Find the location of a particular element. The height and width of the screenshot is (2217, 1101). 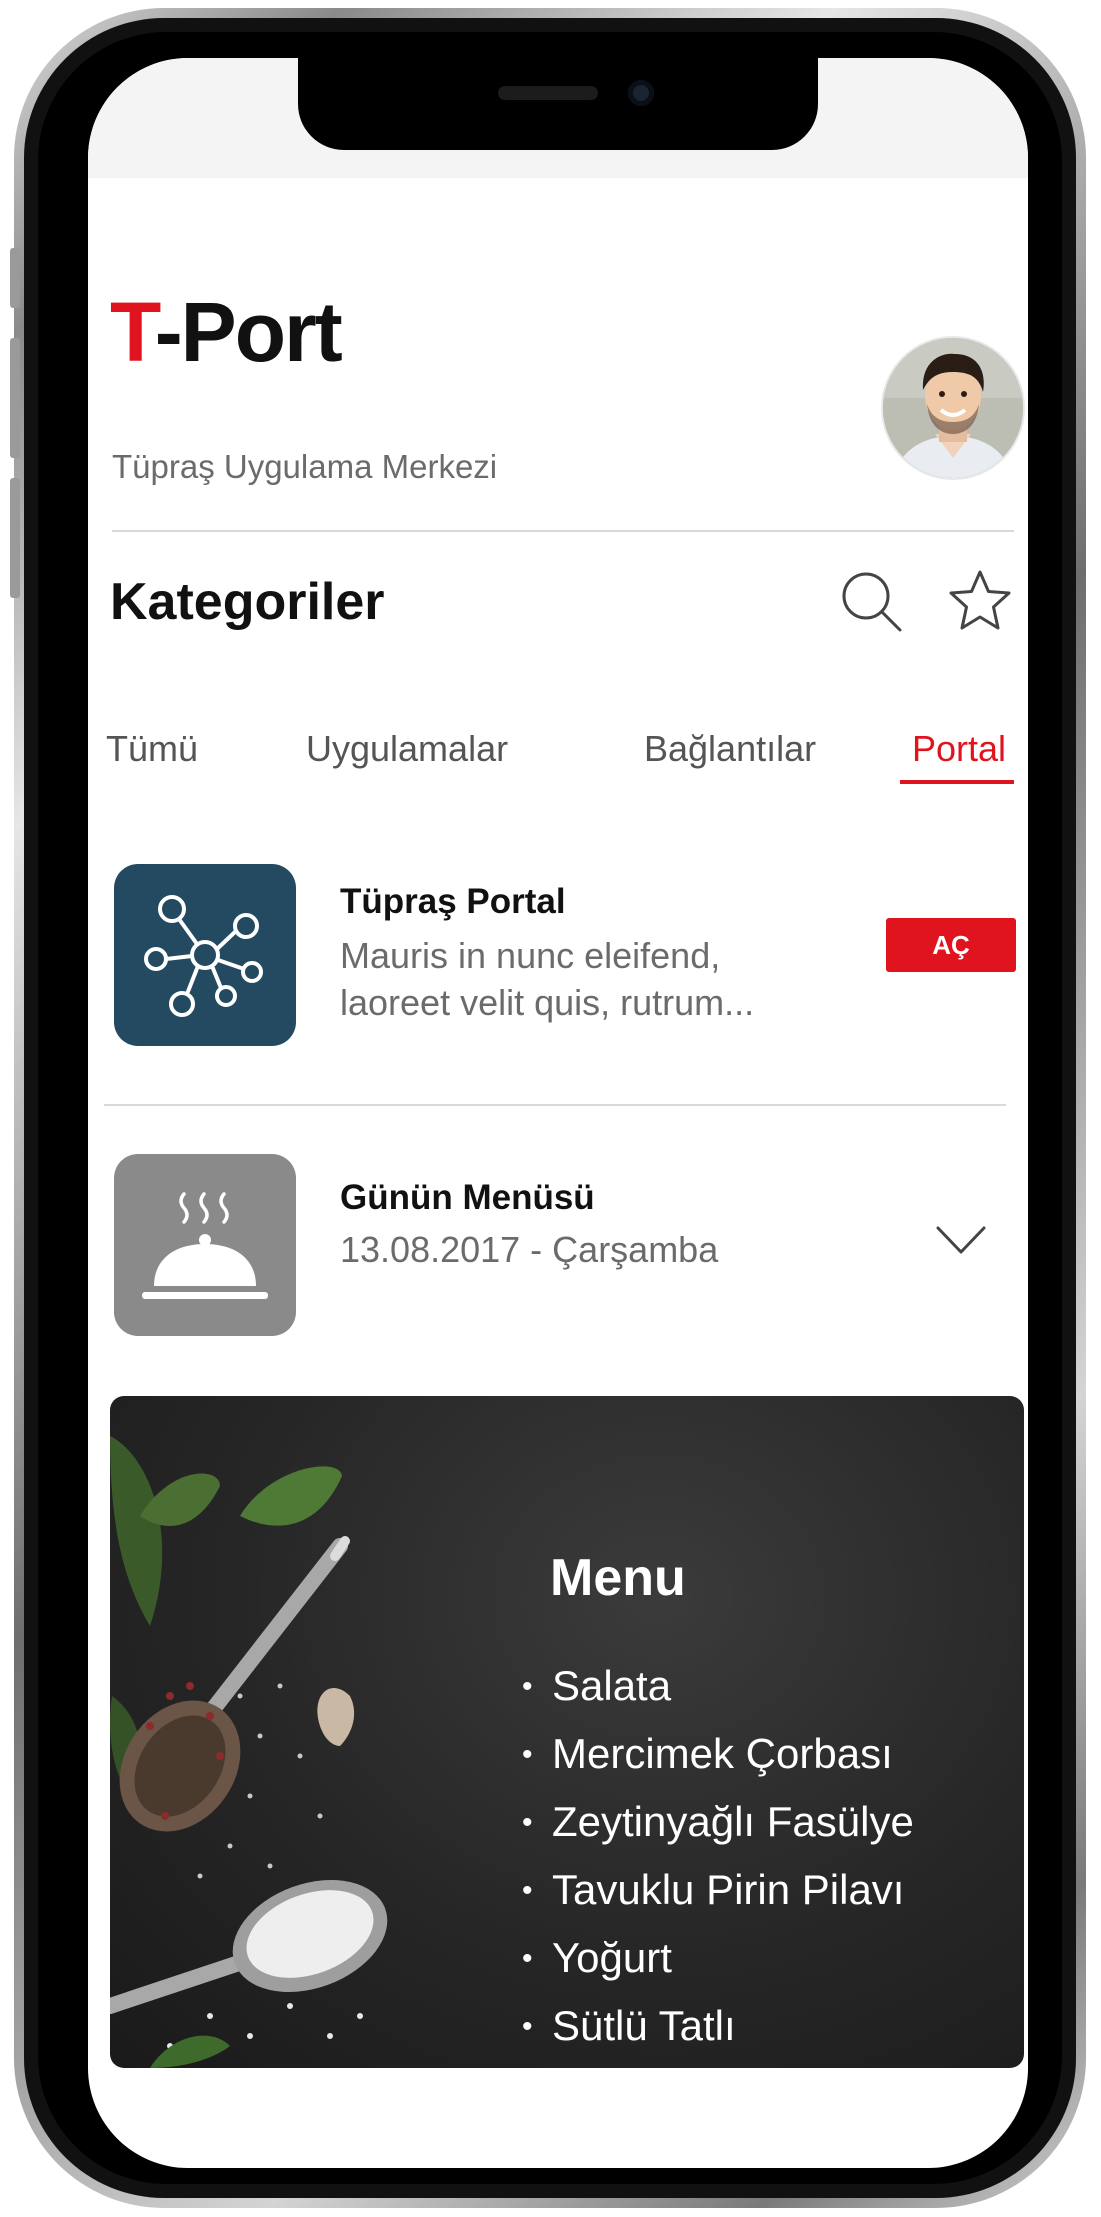

menu-item: Salata is located at coordinates (718, 1686).